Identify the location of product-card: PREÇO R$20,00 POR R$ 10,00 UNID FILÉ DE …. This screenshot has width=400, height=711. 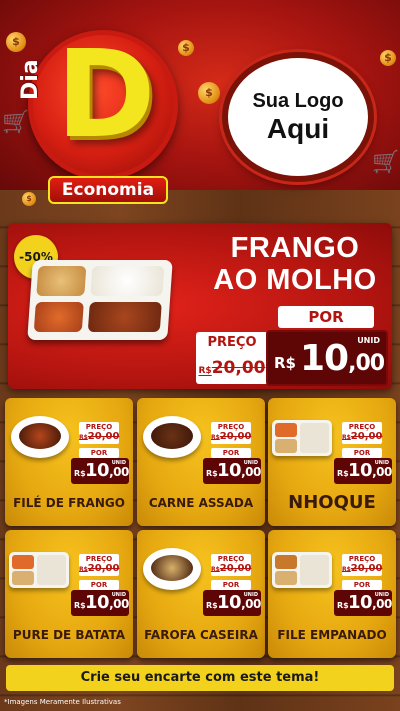
(69, 462).